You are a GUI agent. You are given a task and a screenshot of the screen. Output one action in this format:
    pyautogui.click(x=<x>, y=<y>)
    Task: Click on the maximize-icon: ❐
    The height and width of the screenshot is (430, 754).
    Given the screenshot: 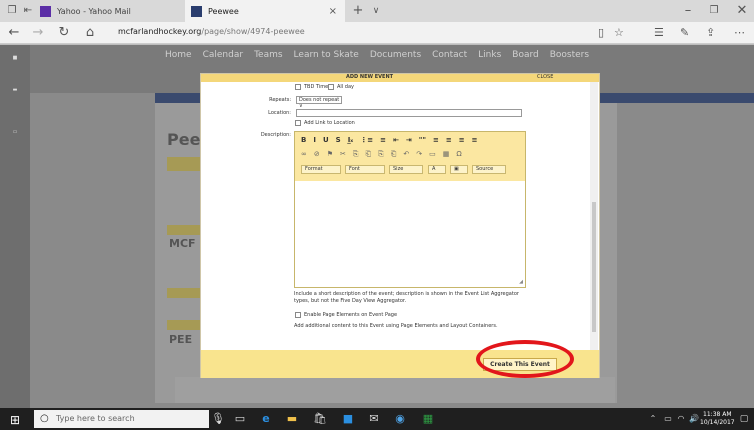 What is the action you would take?
    pyautogui.click(x=714, y=11)
    